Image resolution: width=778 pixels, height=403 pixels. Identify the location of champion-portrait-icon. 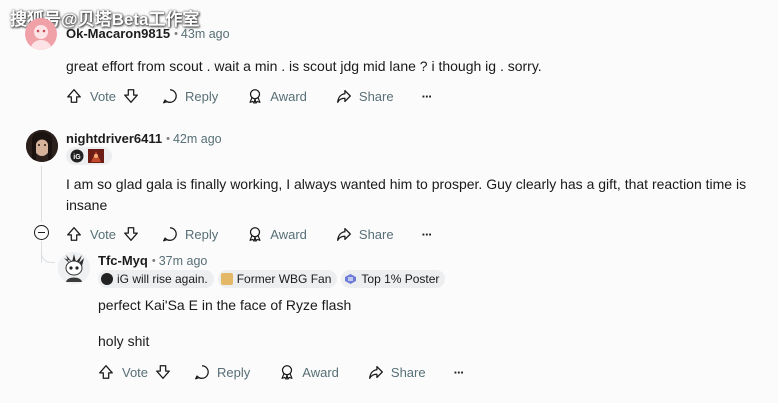
(96, 156).